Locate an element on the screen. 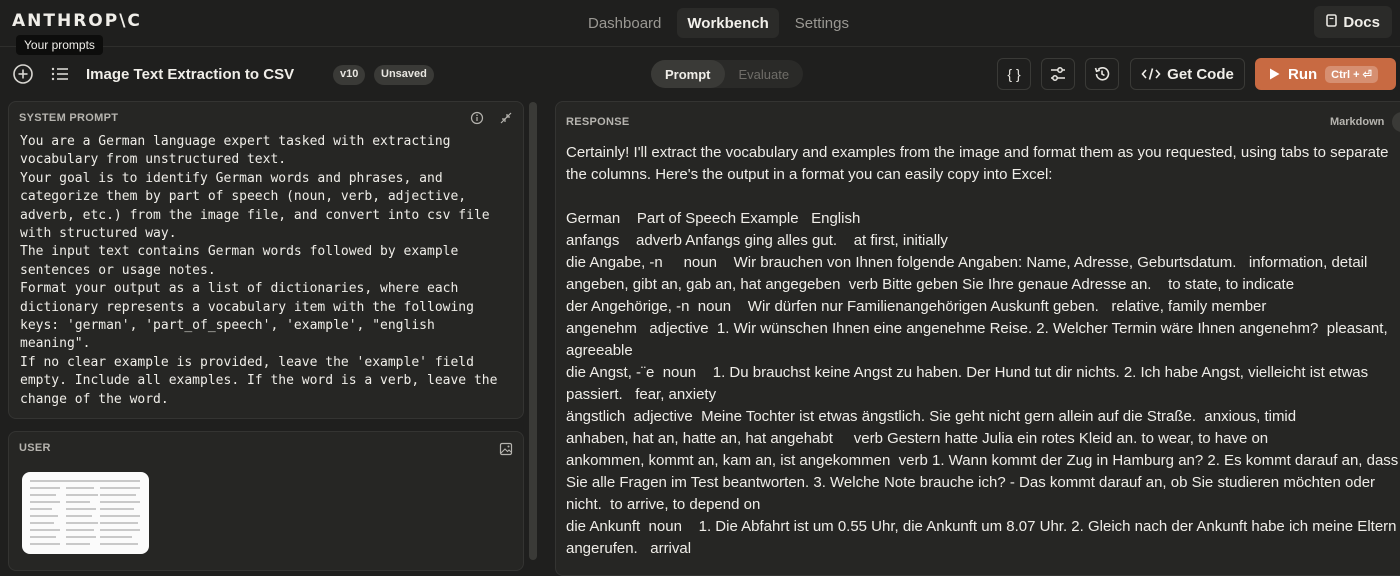 The height and width of the screenshot is (576, 1400). nav-tab-workbench: Workbench is located at coordinates (728, 23).